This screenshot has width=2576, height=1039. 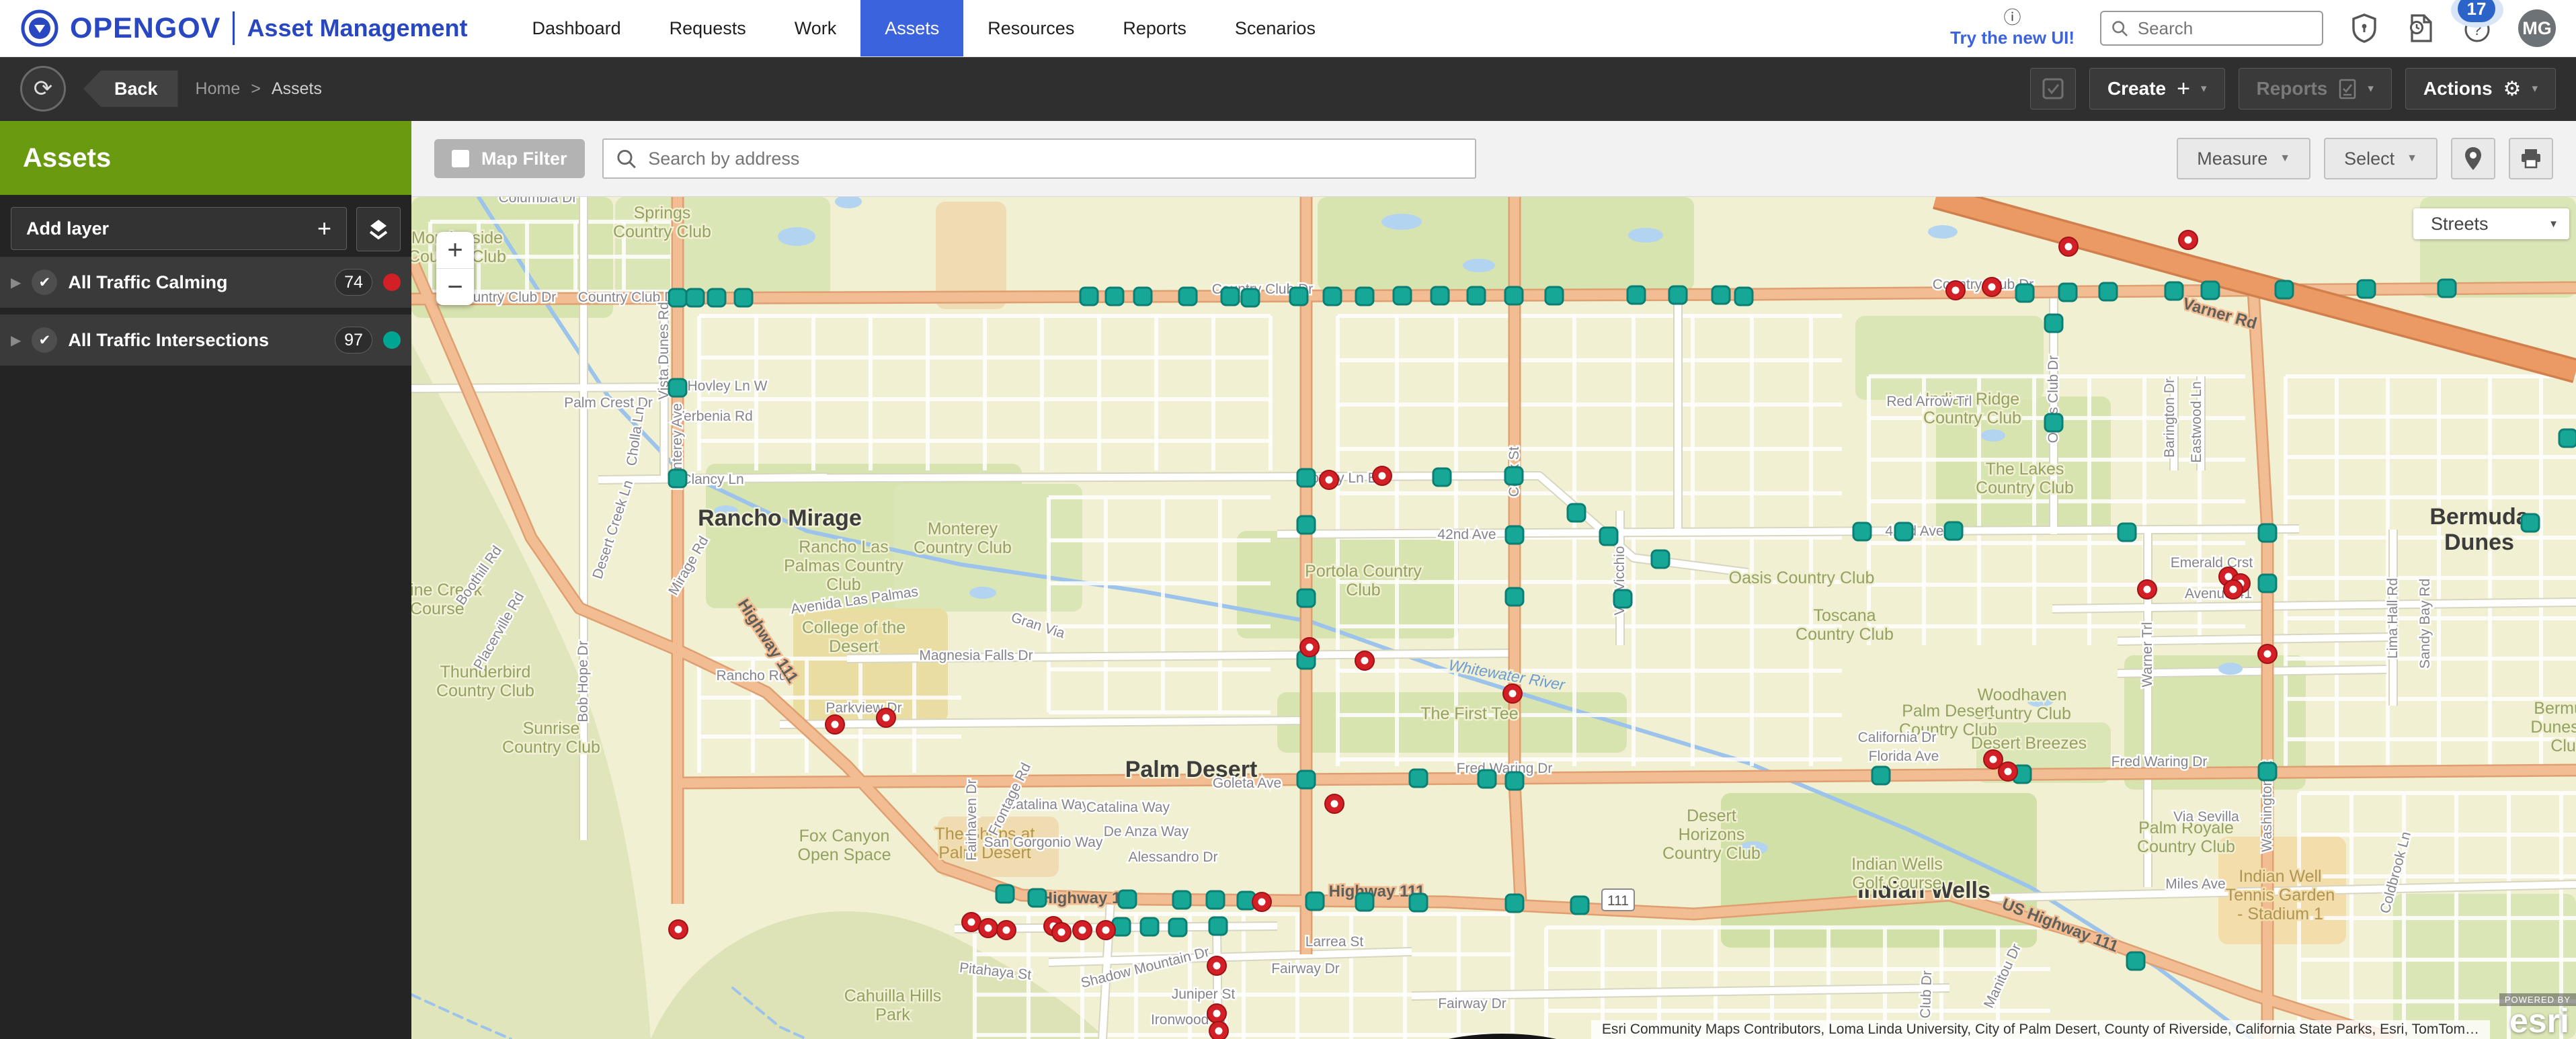 What do you see at coordinates (1055, 158) in the screenshot?
I see `address-search-input` at bounding box center [1055, 158].